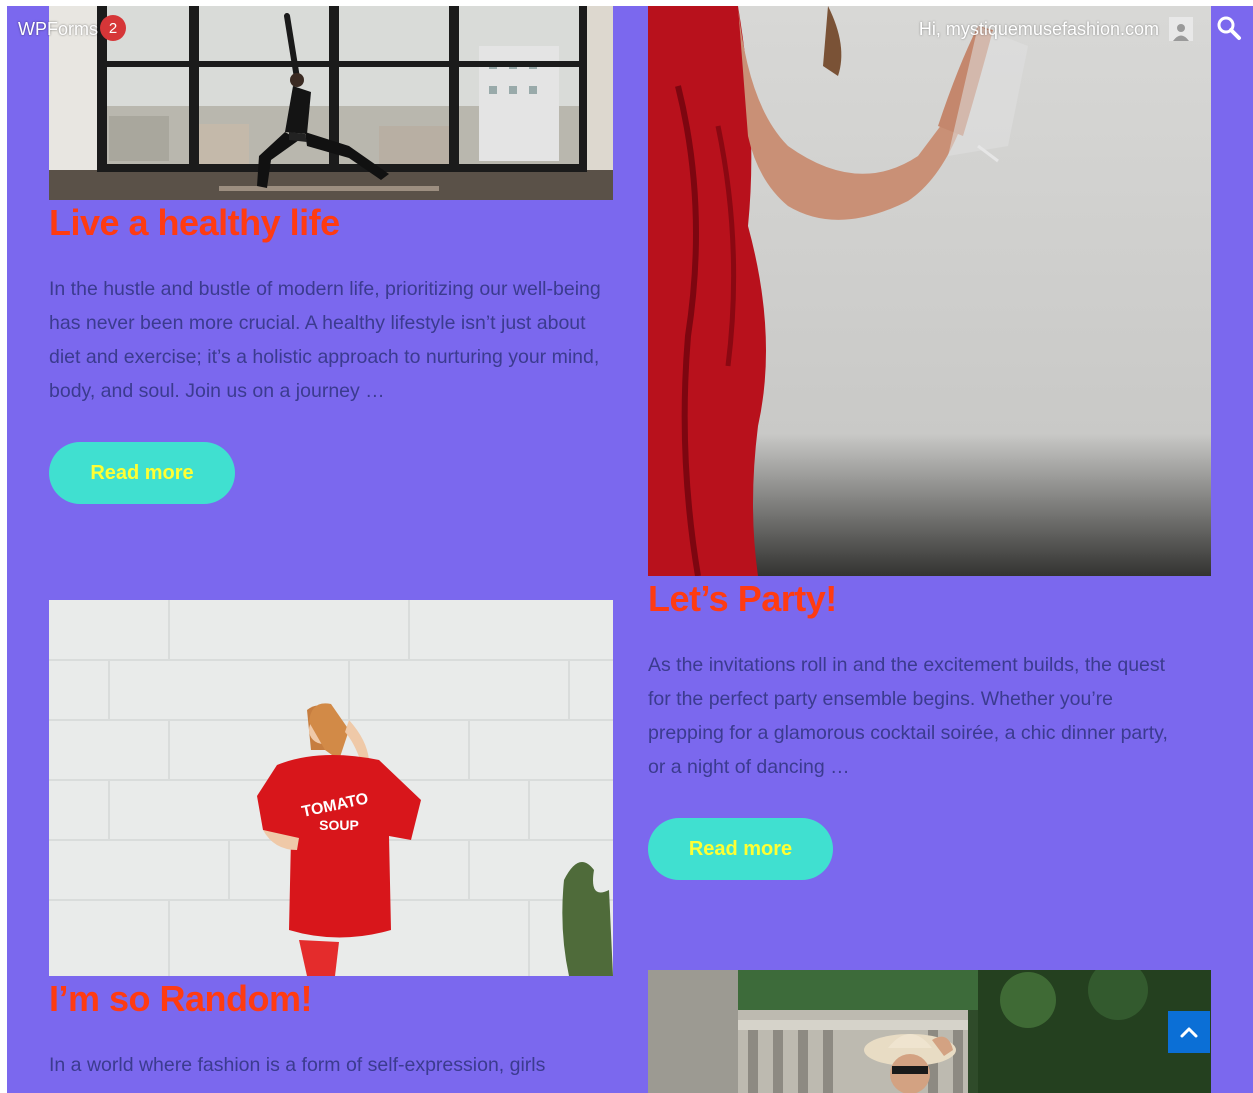 The height and width of the screenshot is (1093, 1253). Describe the element at coordinates (1181, 29) in the screenshot. I see `user-avatar-icon` at that location.